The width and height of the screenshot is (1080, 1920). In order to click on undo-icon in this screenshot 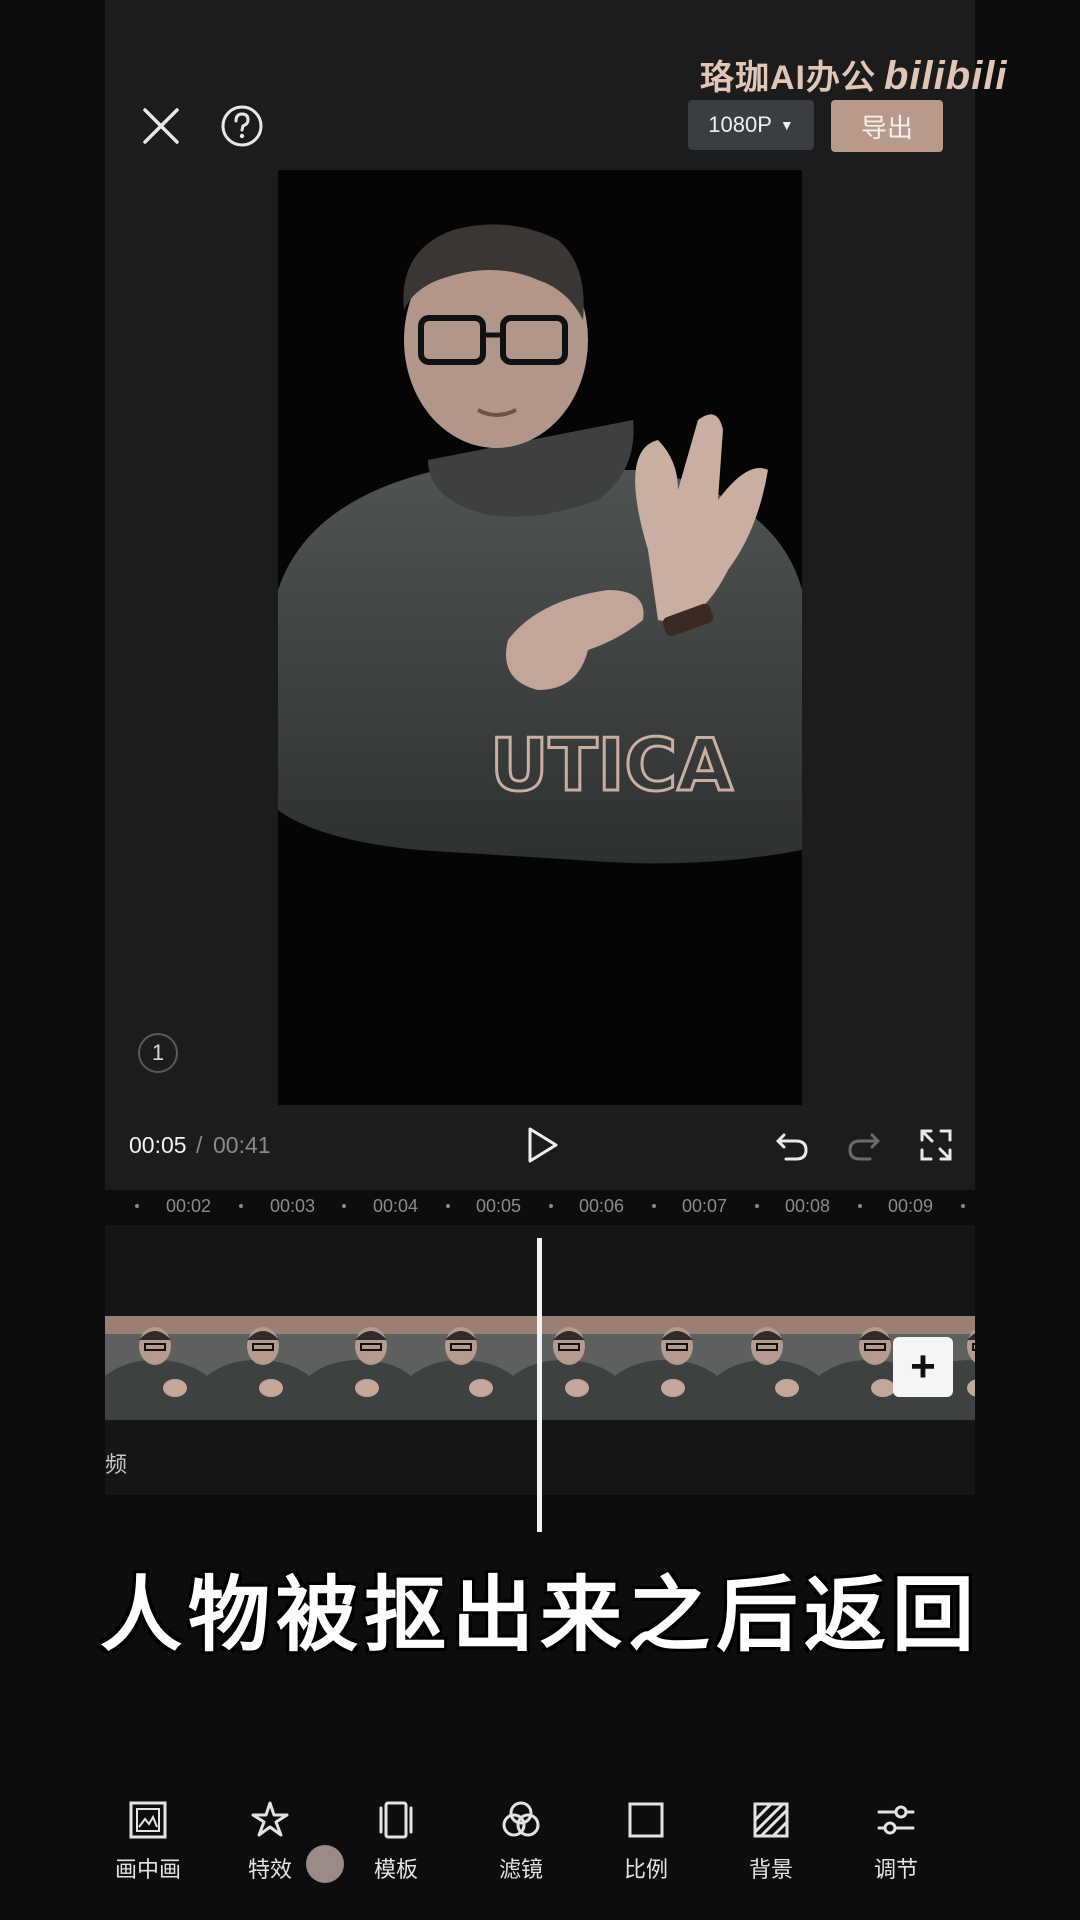, I will do `click(792, 1145)`.